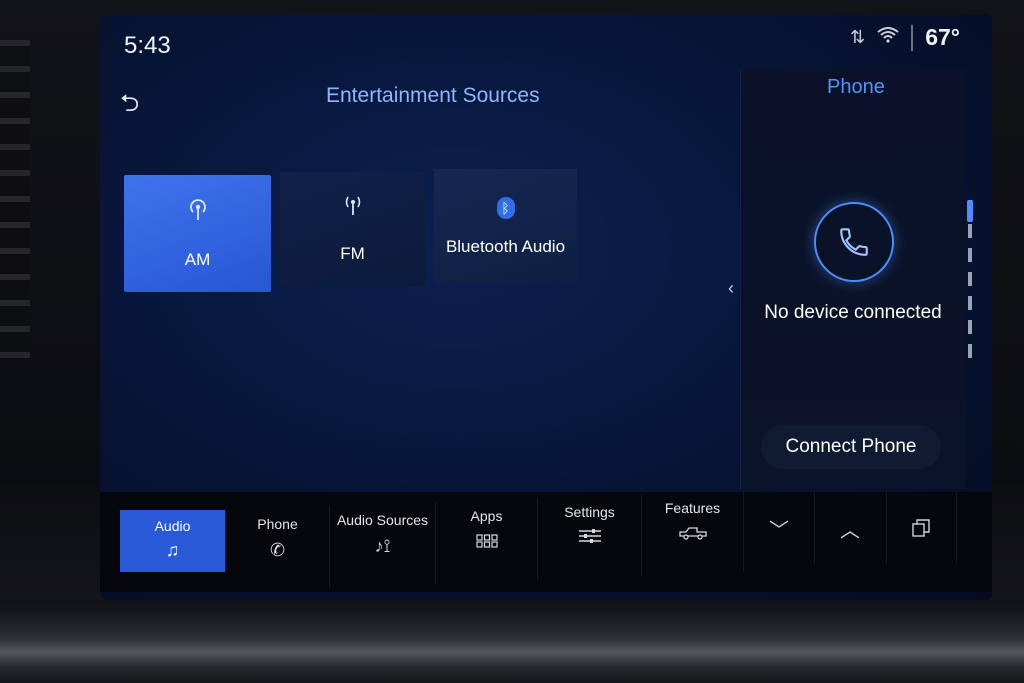  I want to click on phone-status-text: No device connected, so click(853, 312).